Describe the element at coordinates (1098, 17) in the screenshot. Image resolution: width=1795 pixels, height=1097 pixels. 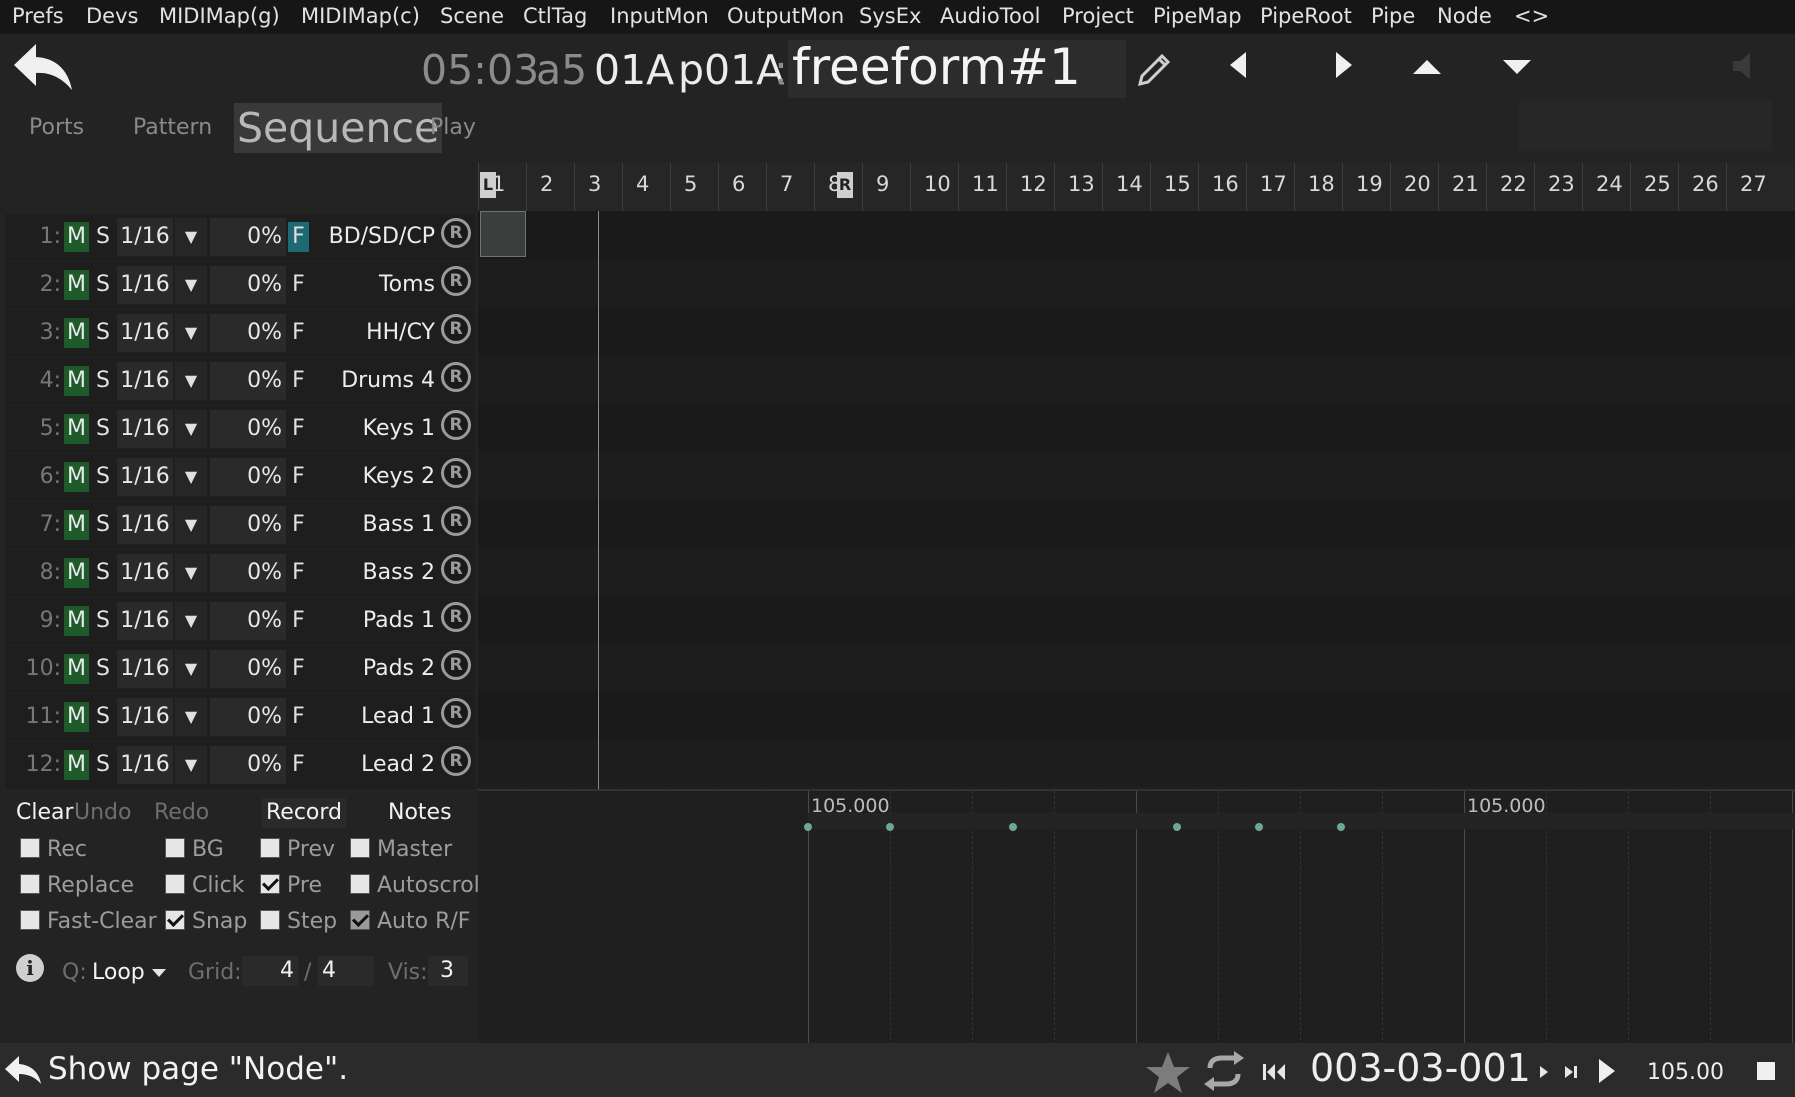
I see `menu-item-11: Project` at that location.